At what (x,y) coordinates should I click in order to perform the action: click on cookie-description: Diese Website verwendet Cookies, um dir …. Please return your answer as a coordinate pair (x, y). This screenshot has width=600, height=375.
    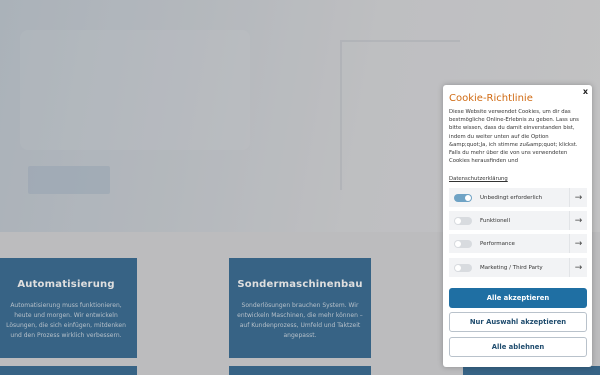
    Looking at the image, I should click on (514, 137).